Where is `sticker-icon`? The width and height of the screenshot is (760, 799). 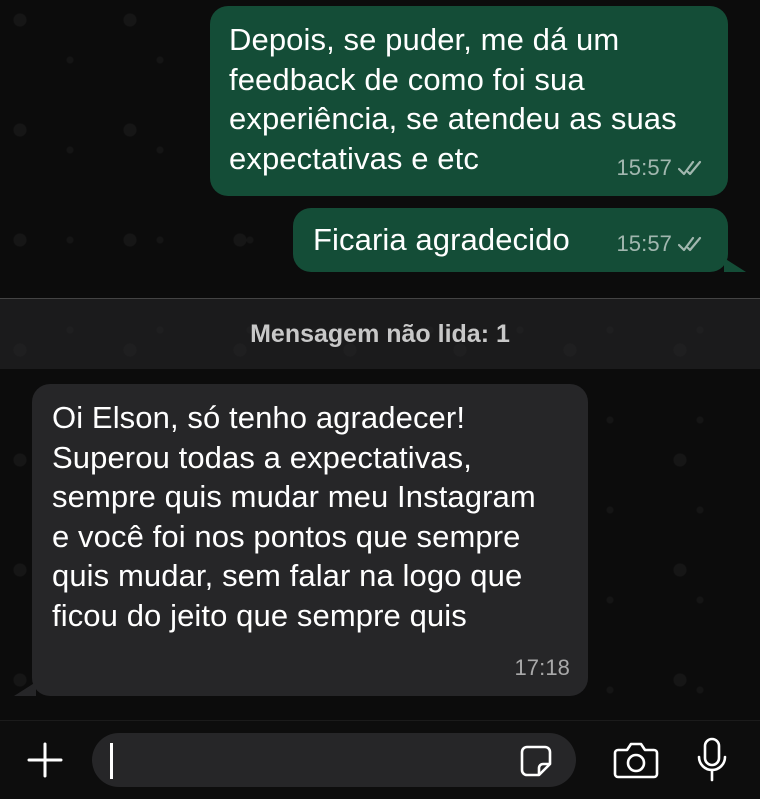 sticker-icon is located at coordinates (536, 761).